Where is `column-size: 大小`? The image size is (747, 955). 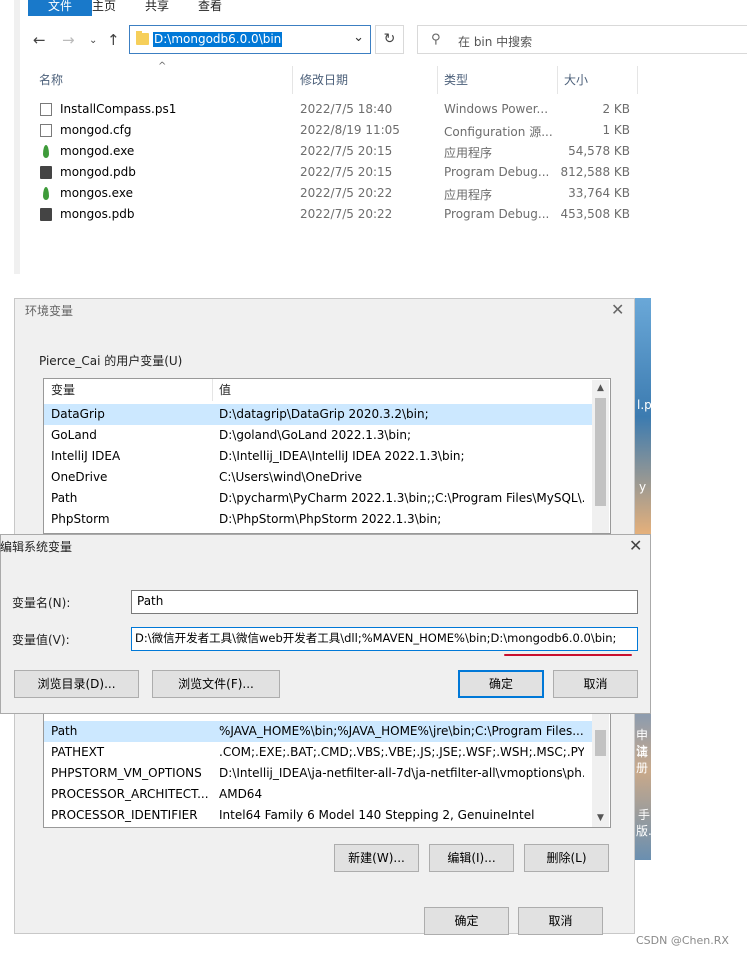 column-size: 大小 is located at coordinates (576, 79).